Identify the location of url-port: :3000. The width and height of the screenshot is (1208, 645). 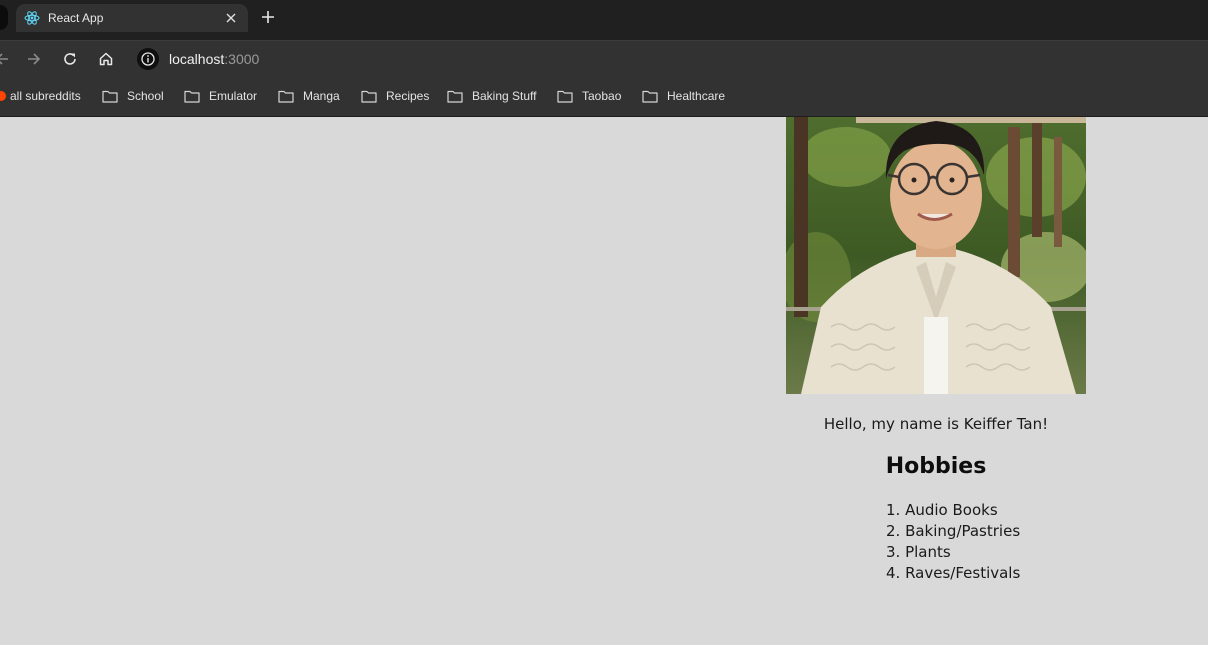
(242, 59).